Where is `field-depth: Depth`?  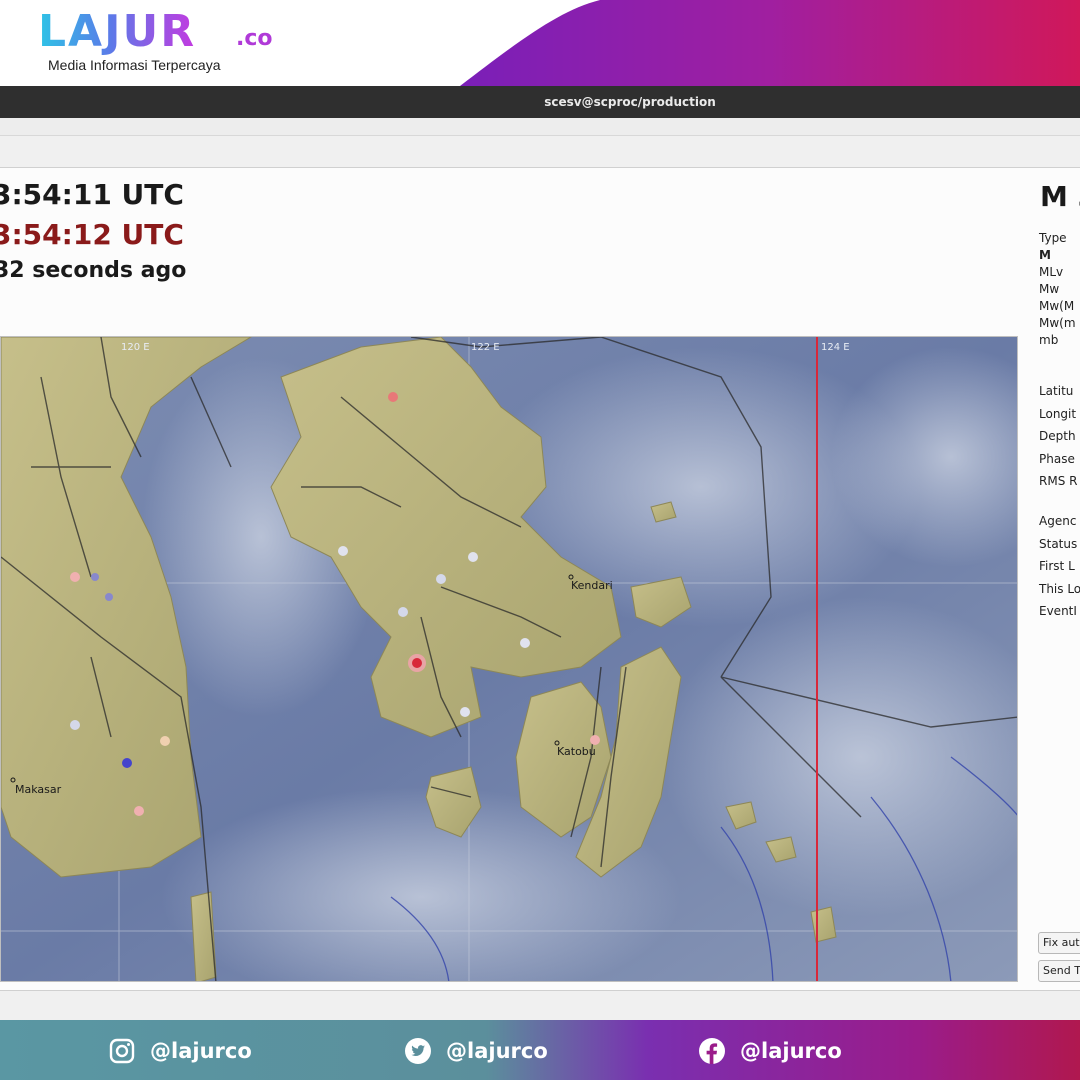 field-depth: Depth is located at coordinates (1057, 436).